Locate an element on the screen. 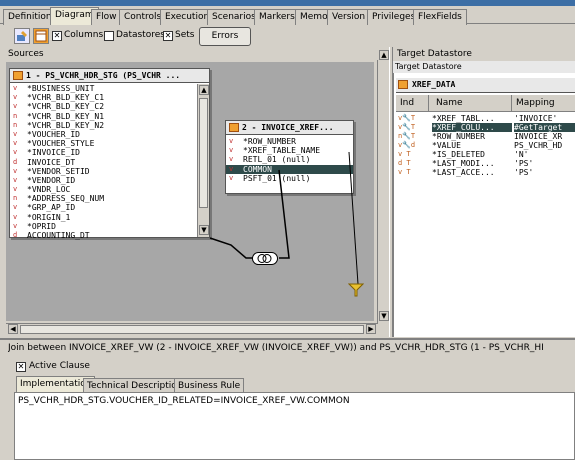 Image resolution: width=575 pixels, height=460 pixels. column-header-ind: Ind is located at coordinates (407, 103).